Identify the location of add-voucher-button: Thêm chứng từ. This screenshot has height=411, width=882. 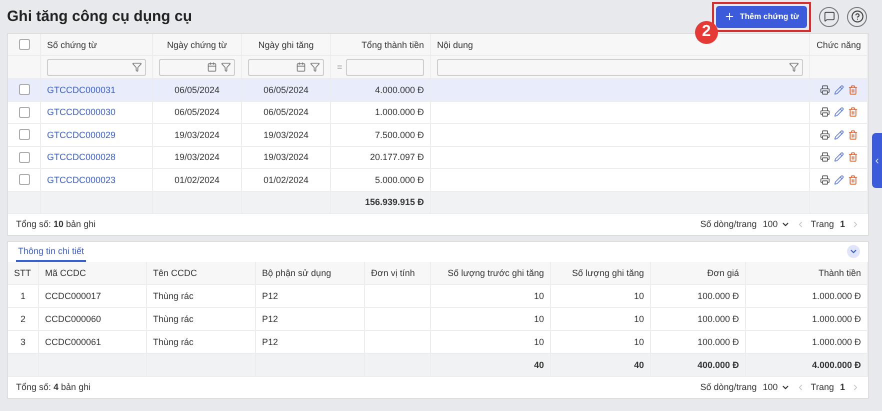
(761, 17).